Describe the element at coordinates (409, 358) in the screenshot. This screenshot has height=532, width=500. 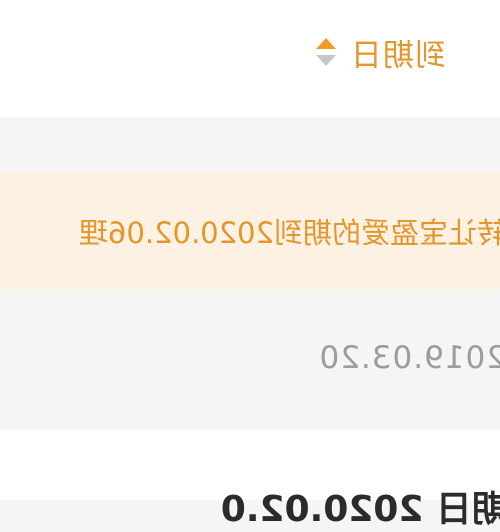
I see `group-date: 2019.03.20` at that location.